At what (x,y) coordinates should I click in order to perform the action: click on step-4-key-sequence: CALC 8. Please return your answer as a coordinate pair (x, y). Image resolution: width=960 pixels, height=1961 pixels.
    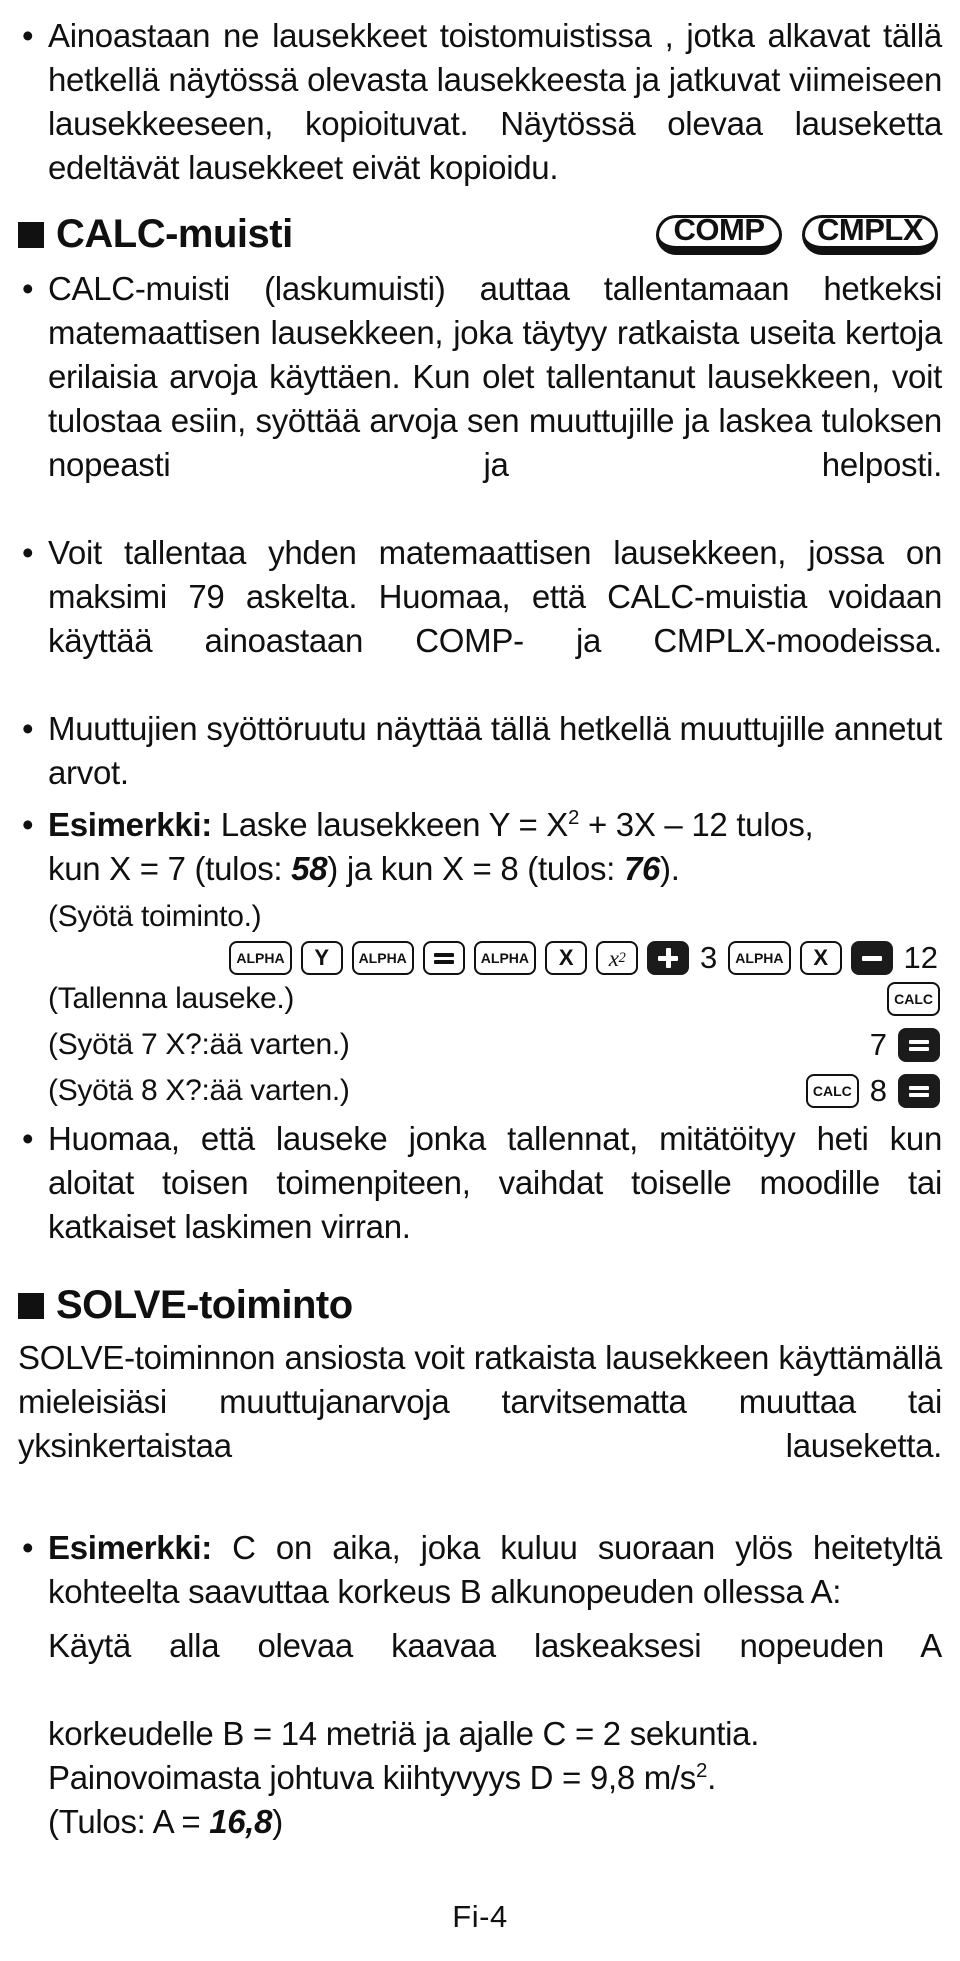
    Looking at the image, I should click on (872, 1090).